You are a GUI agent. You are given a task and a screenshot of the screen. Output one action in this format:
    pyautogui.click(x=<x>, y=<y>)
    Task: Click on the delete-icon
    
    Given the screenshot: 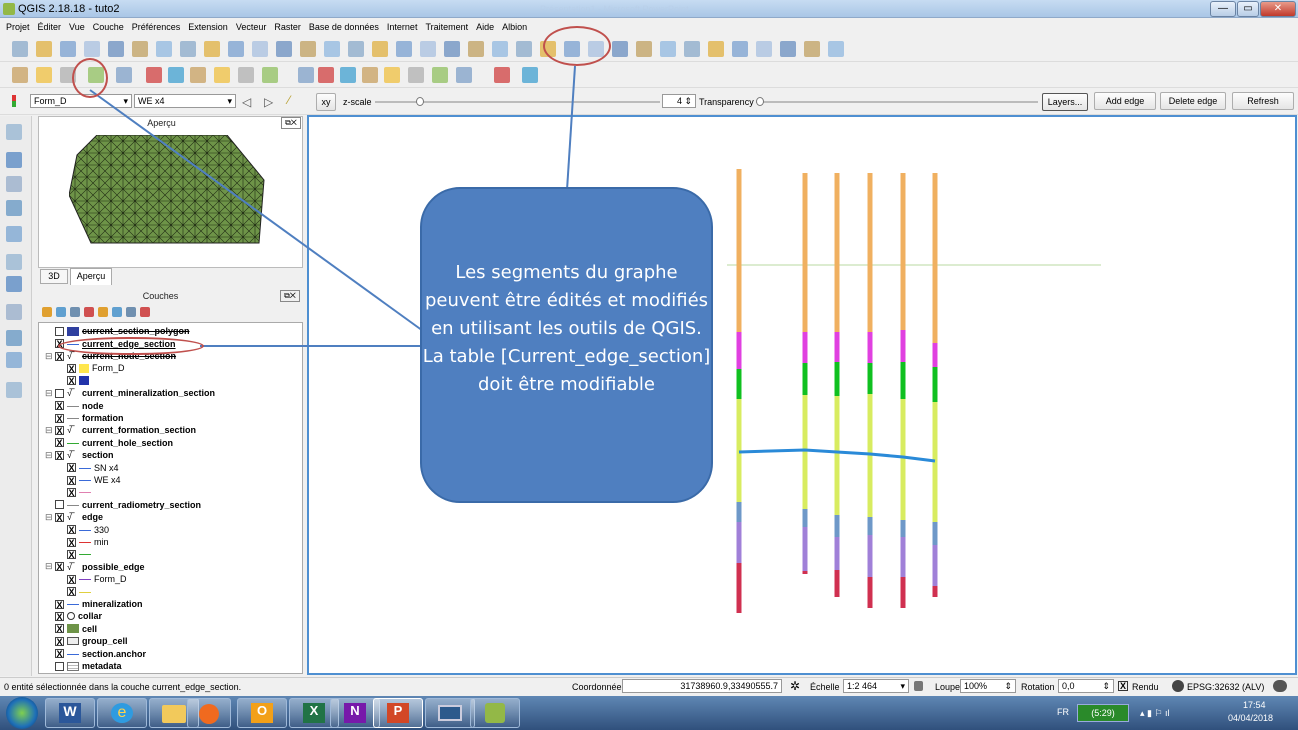 What is the action you would take?
    pyautogui.click(x=154, y=75)
    